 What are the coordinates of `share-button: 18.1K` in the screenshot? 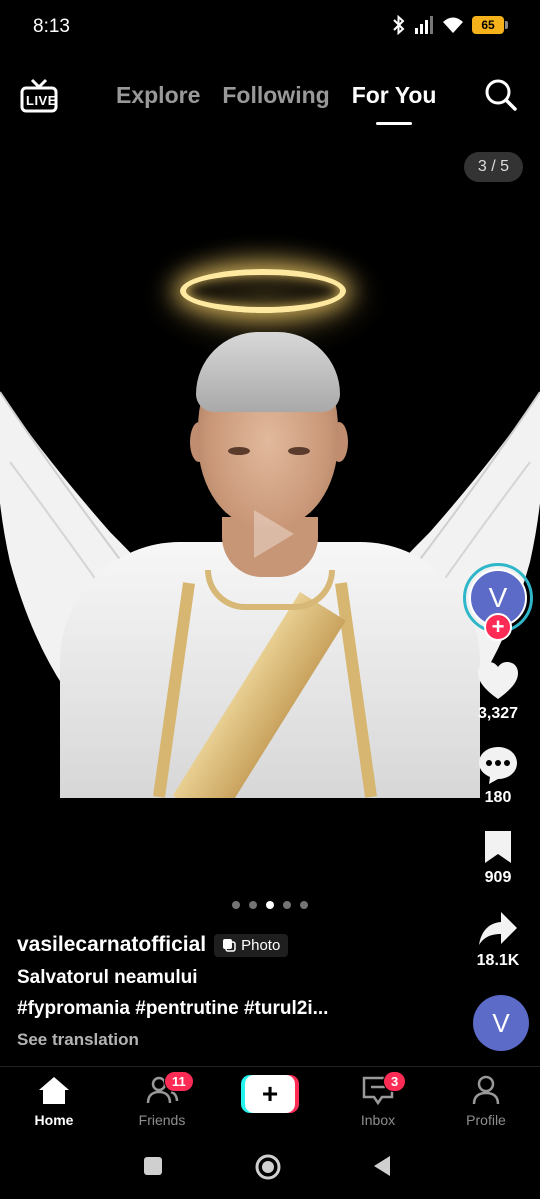 It's located at (498, 940).